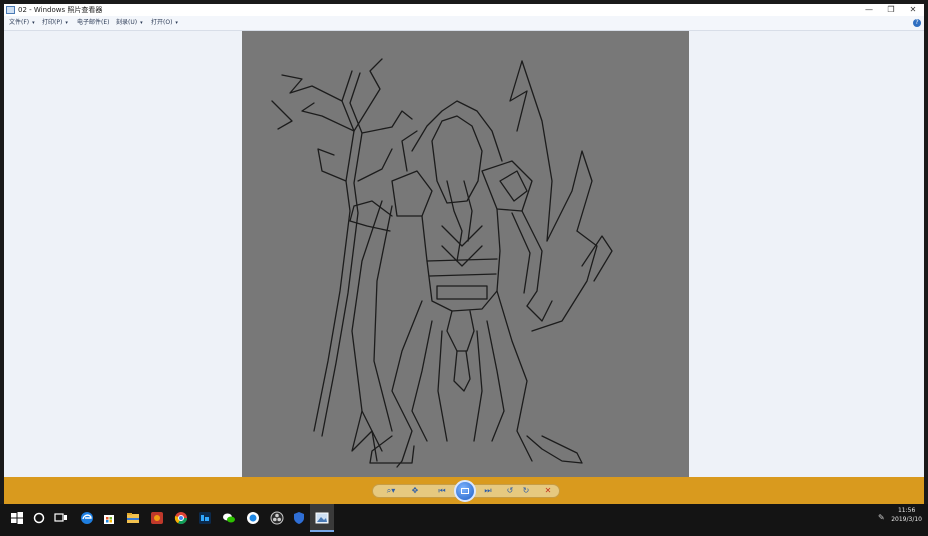 This screenshot has width=928, height=536. Describe the element at coordinates (277, 518) in the screenshot. I see `obs-icon` at that location.